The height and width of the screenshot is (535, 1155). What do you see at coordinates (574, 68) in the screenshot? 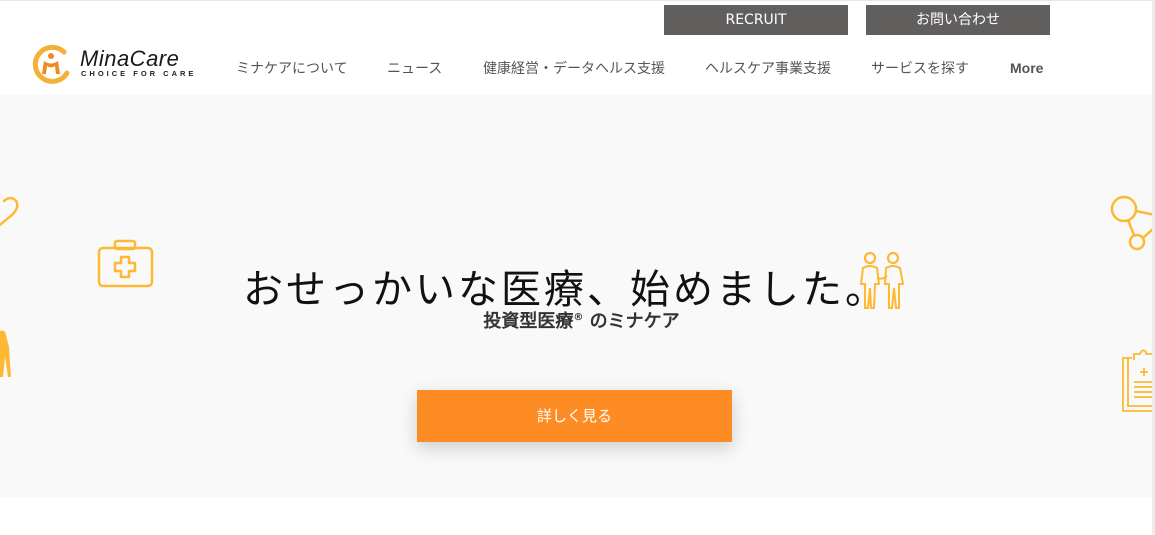
I see `nav-health-management: 健康経営・データヘルス支援` at bounding box center [574, 68].